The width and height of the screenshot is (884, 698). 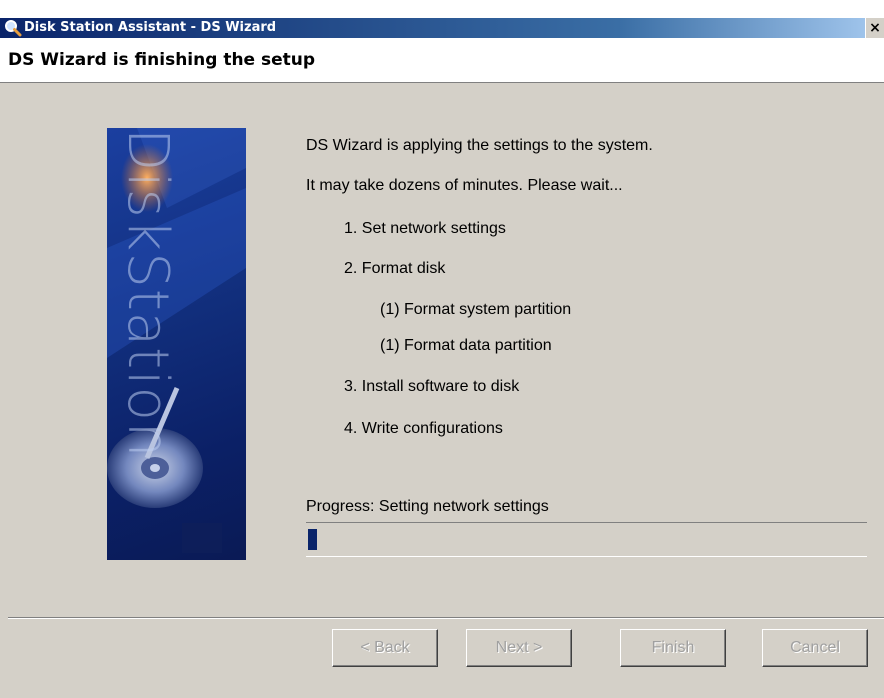 I want to click on back-button: < Back, so click(x=385, y=648).